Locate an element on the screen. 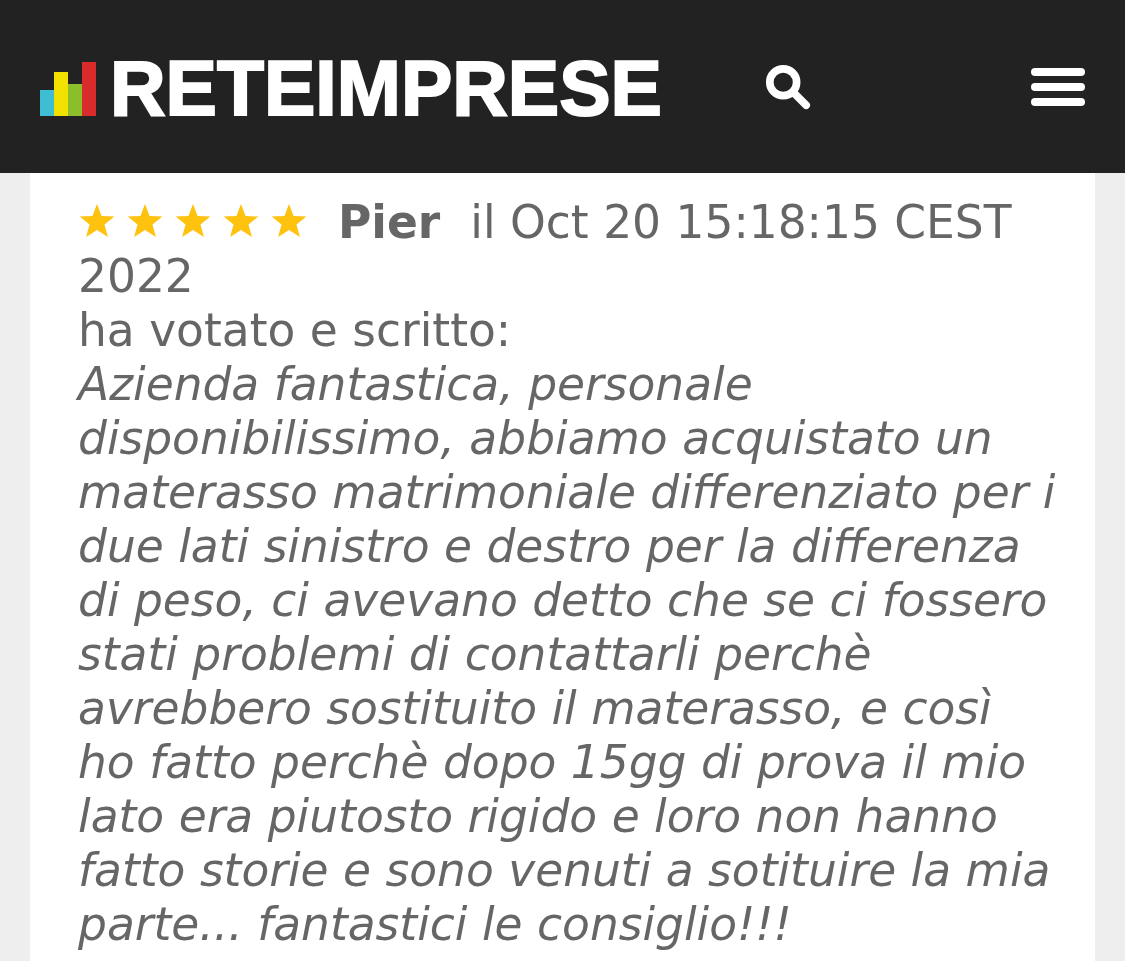  search-icon is located at coordinates (787, 86).